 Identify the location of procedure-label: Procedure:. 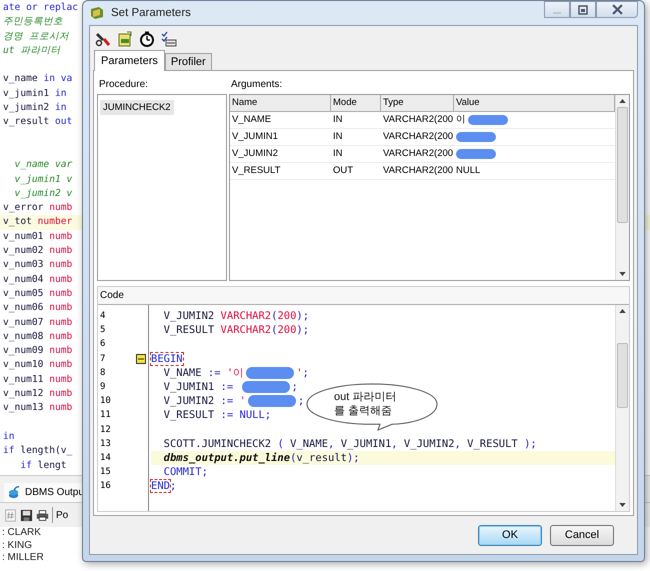
(123, 85).